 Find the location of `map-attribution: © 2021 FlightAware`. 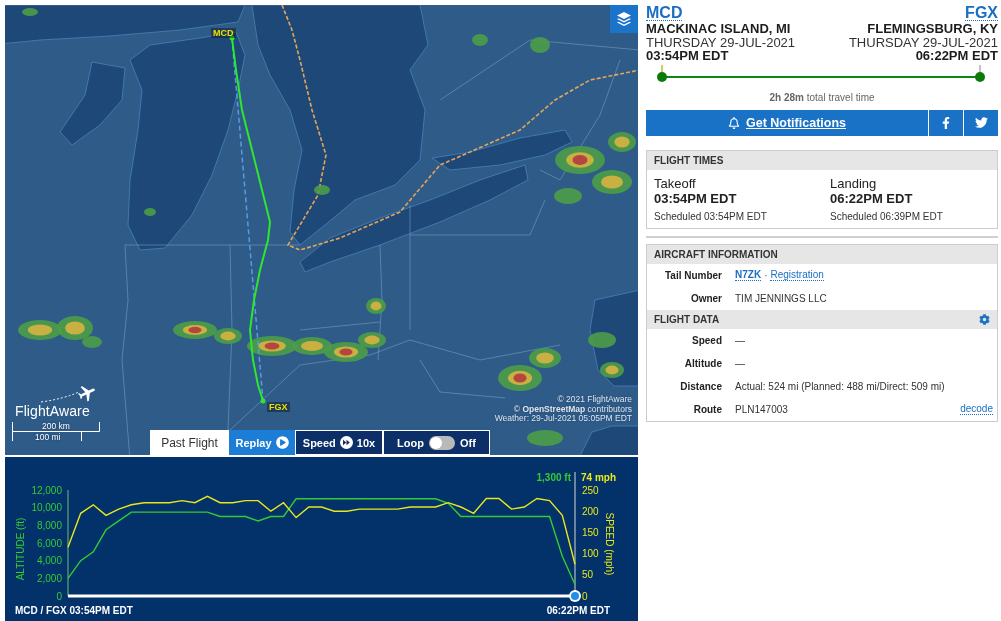

map-attribution: © 2021 FlightAware is located at coordinates (594, 400).